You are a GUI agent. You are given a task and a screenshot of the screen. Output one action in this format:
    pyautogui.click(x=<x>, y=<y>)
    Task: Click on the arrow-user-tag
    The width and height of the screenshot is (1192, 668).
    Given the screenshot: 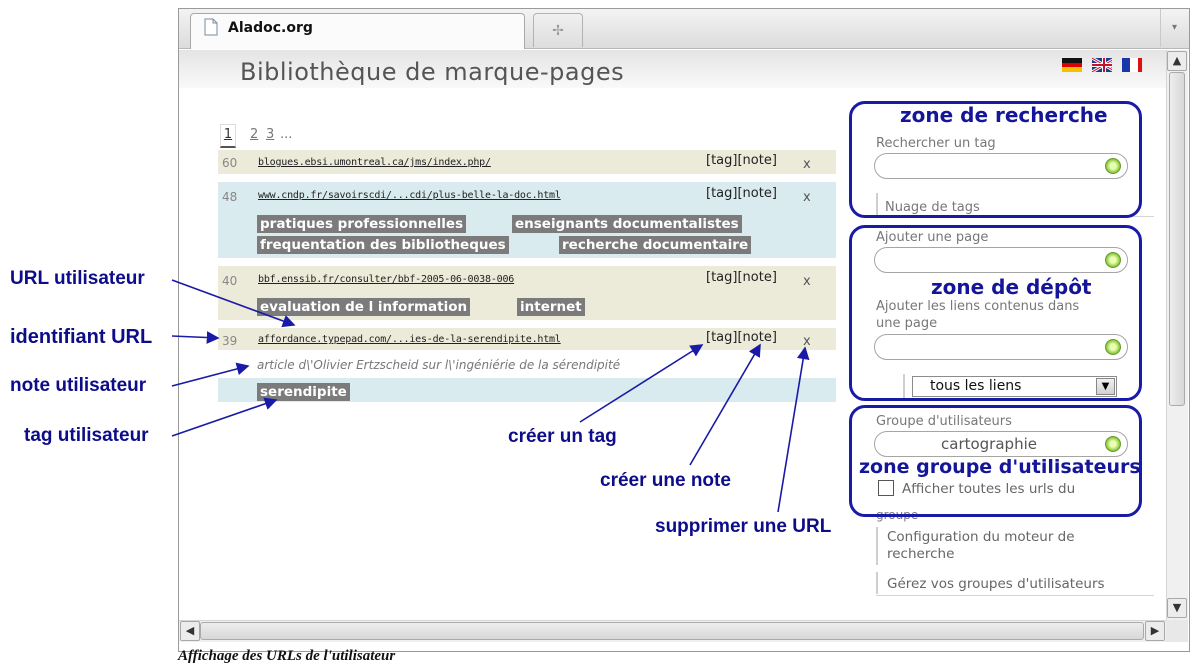 What is the action you would take?
    pyautogui.click(x=224, y=417)
    